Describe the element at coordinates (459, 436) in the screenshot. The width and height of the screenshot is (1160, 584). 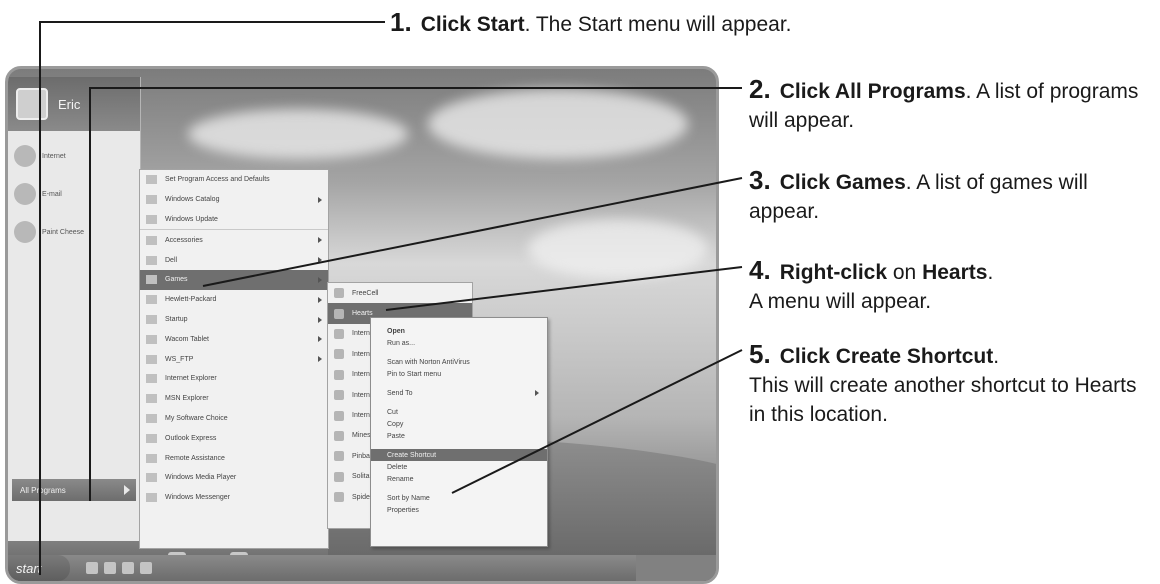
I see `context-item-paste: Paste` at that location.